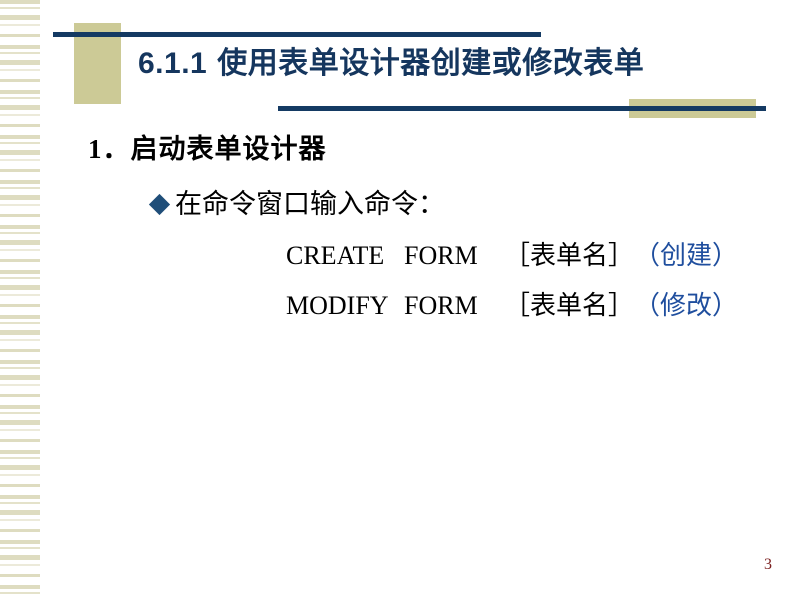  I want to click on body-item-1-label: 1．启动表单设计器, so click(207, 149).